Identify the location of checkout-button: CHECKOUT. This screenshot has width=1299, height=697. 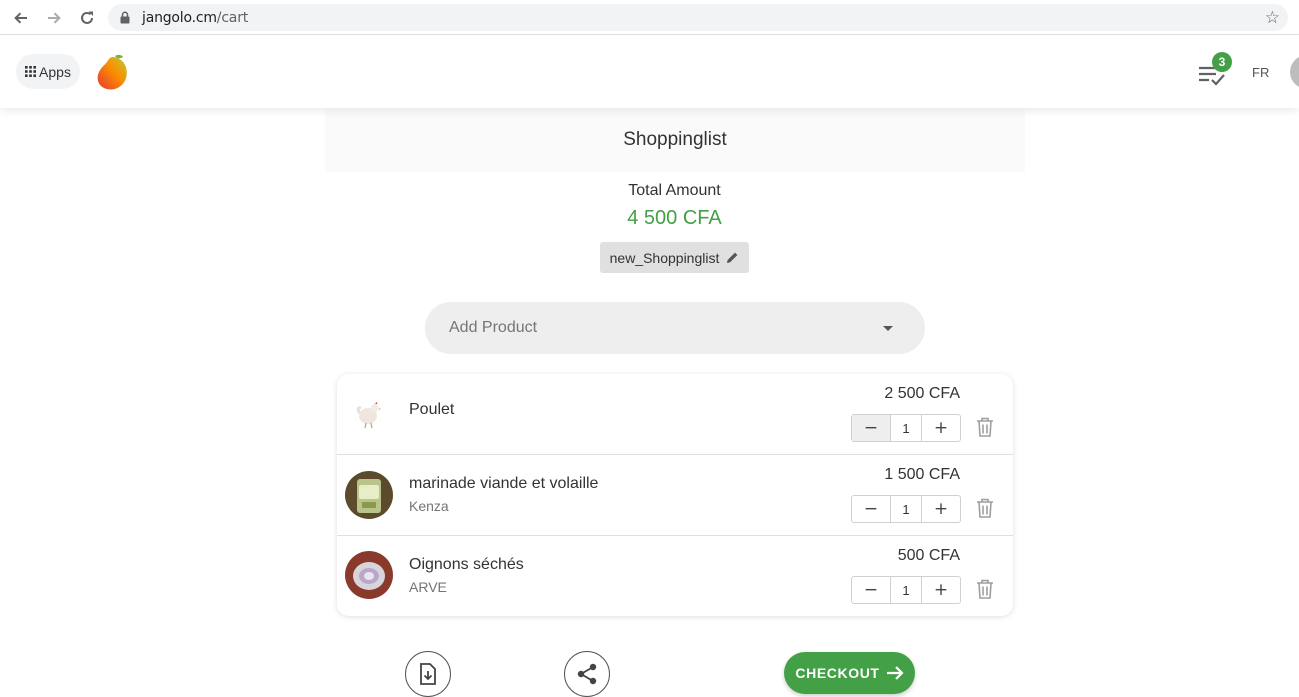
(849, 673).